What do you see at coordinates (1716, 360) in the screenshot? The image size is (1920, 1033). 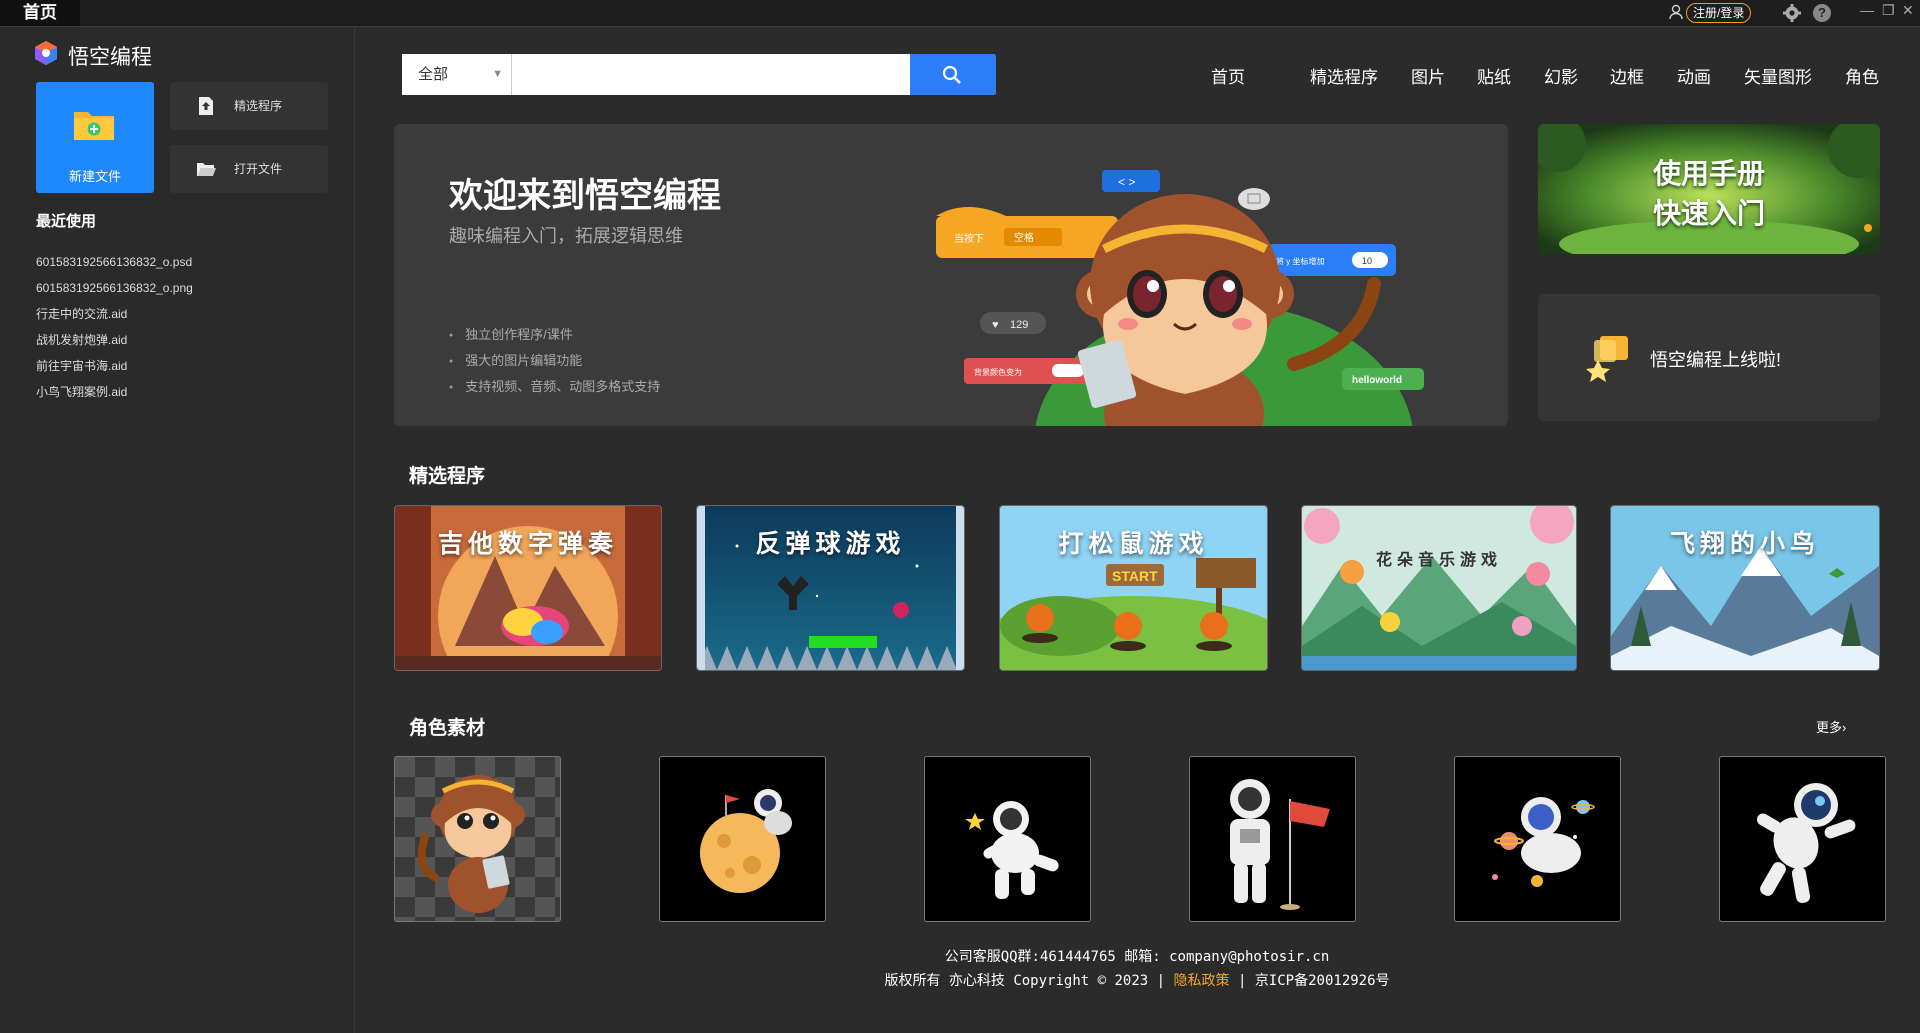 I see `launch-announcement-text: 悟空编程上线啦!` at bounding box center [1716, 360].